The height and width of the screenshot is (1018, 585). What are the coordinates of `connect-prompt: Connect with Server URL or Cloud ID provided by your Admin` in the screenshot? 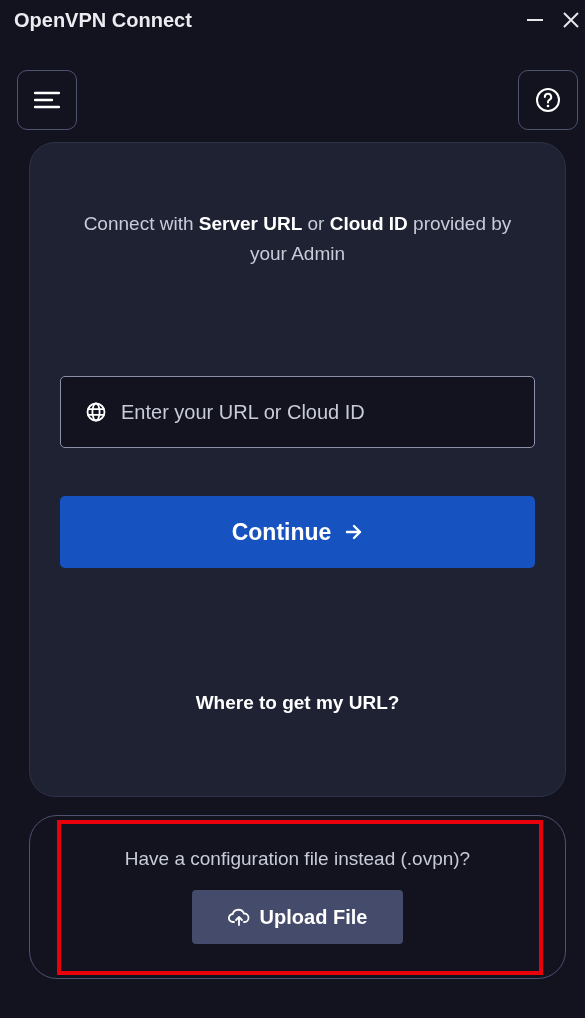 It's located at (297, 239).